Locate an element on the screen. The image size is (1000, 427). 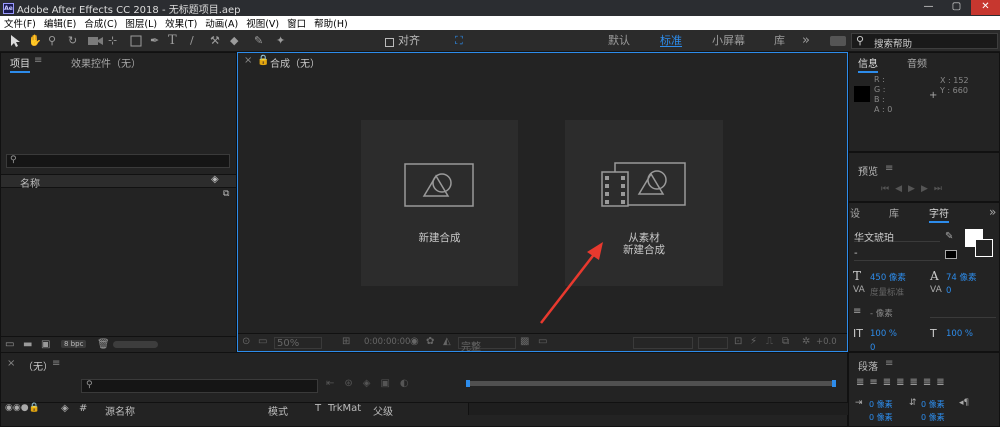
eraser-tool-icon: ◆ is located at coordinates (234, 41).